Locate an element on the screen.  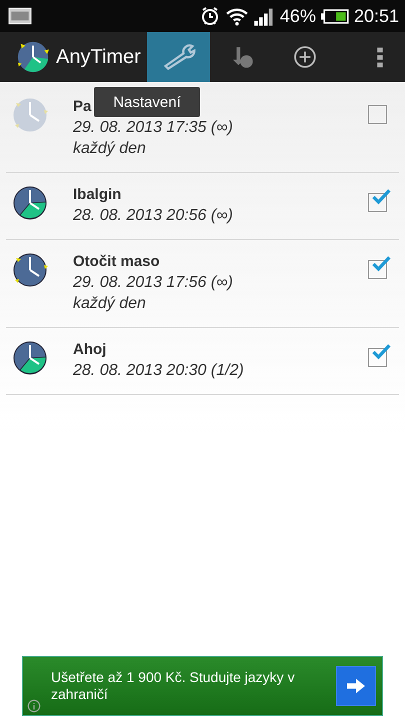
arrow-icon is located at coordinates (356, 686).